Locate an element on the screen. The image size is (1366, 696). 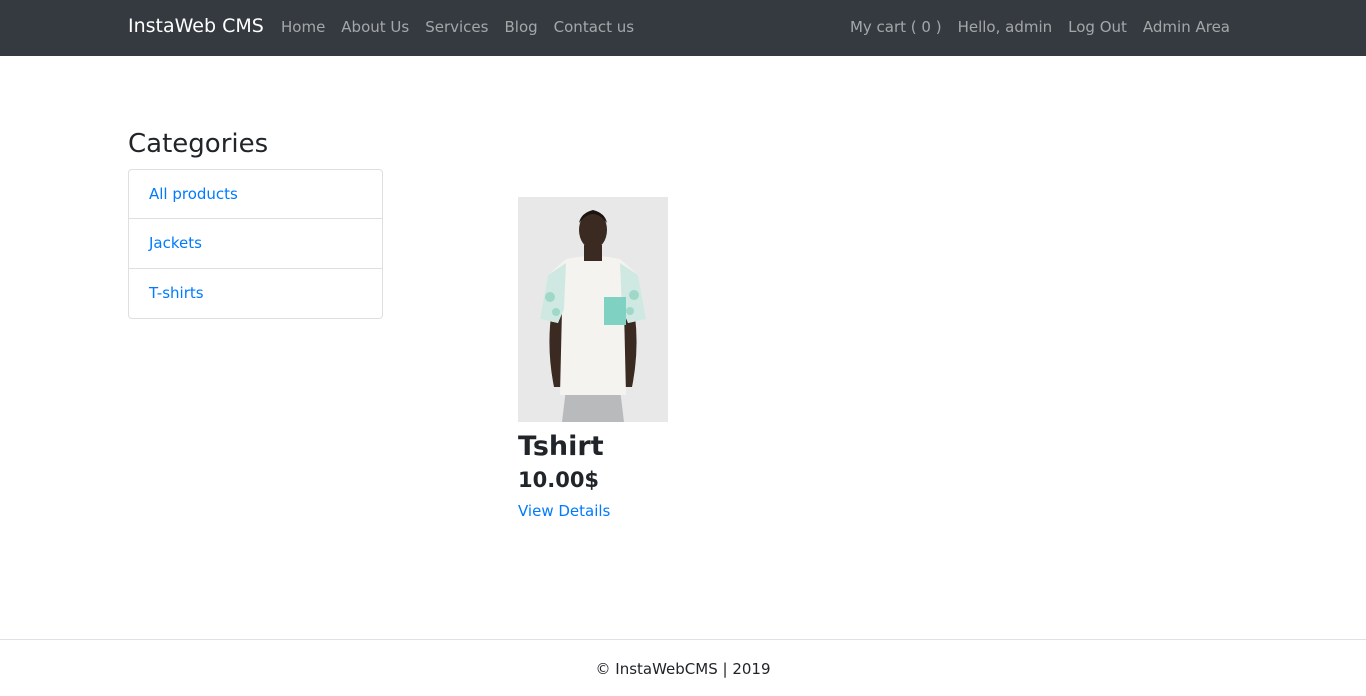
footer-copyright: © InstaWebCMS | 2019 is located at coordinates (683, 669).